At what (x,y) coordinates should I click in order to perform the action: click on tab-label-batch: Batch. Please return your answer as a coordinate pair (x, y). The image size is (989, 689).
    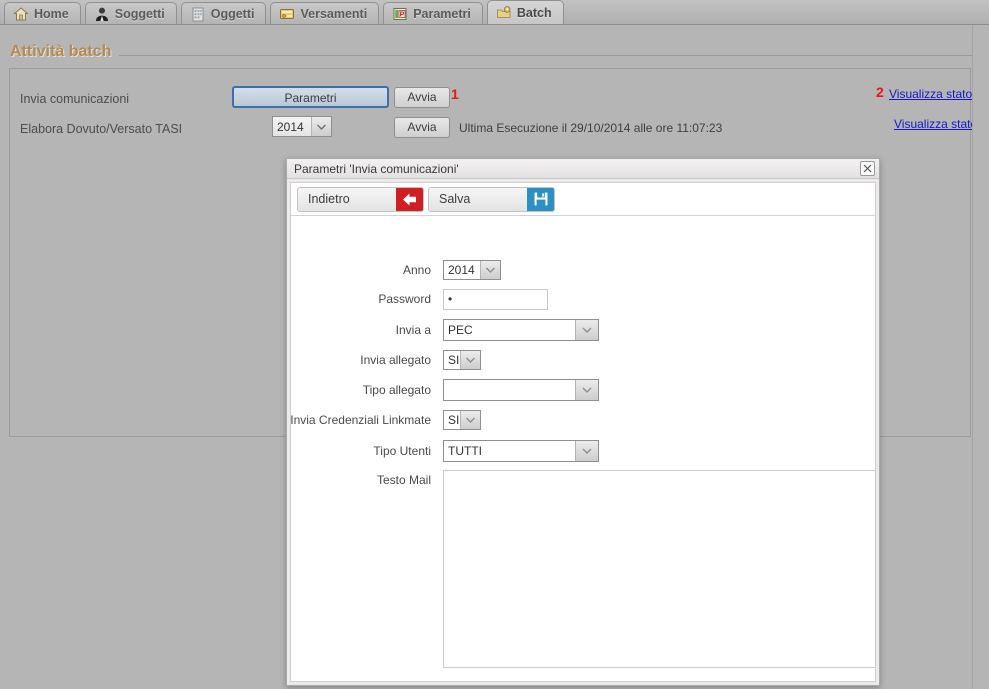
    Looking at the image, I should click on (534, 12).